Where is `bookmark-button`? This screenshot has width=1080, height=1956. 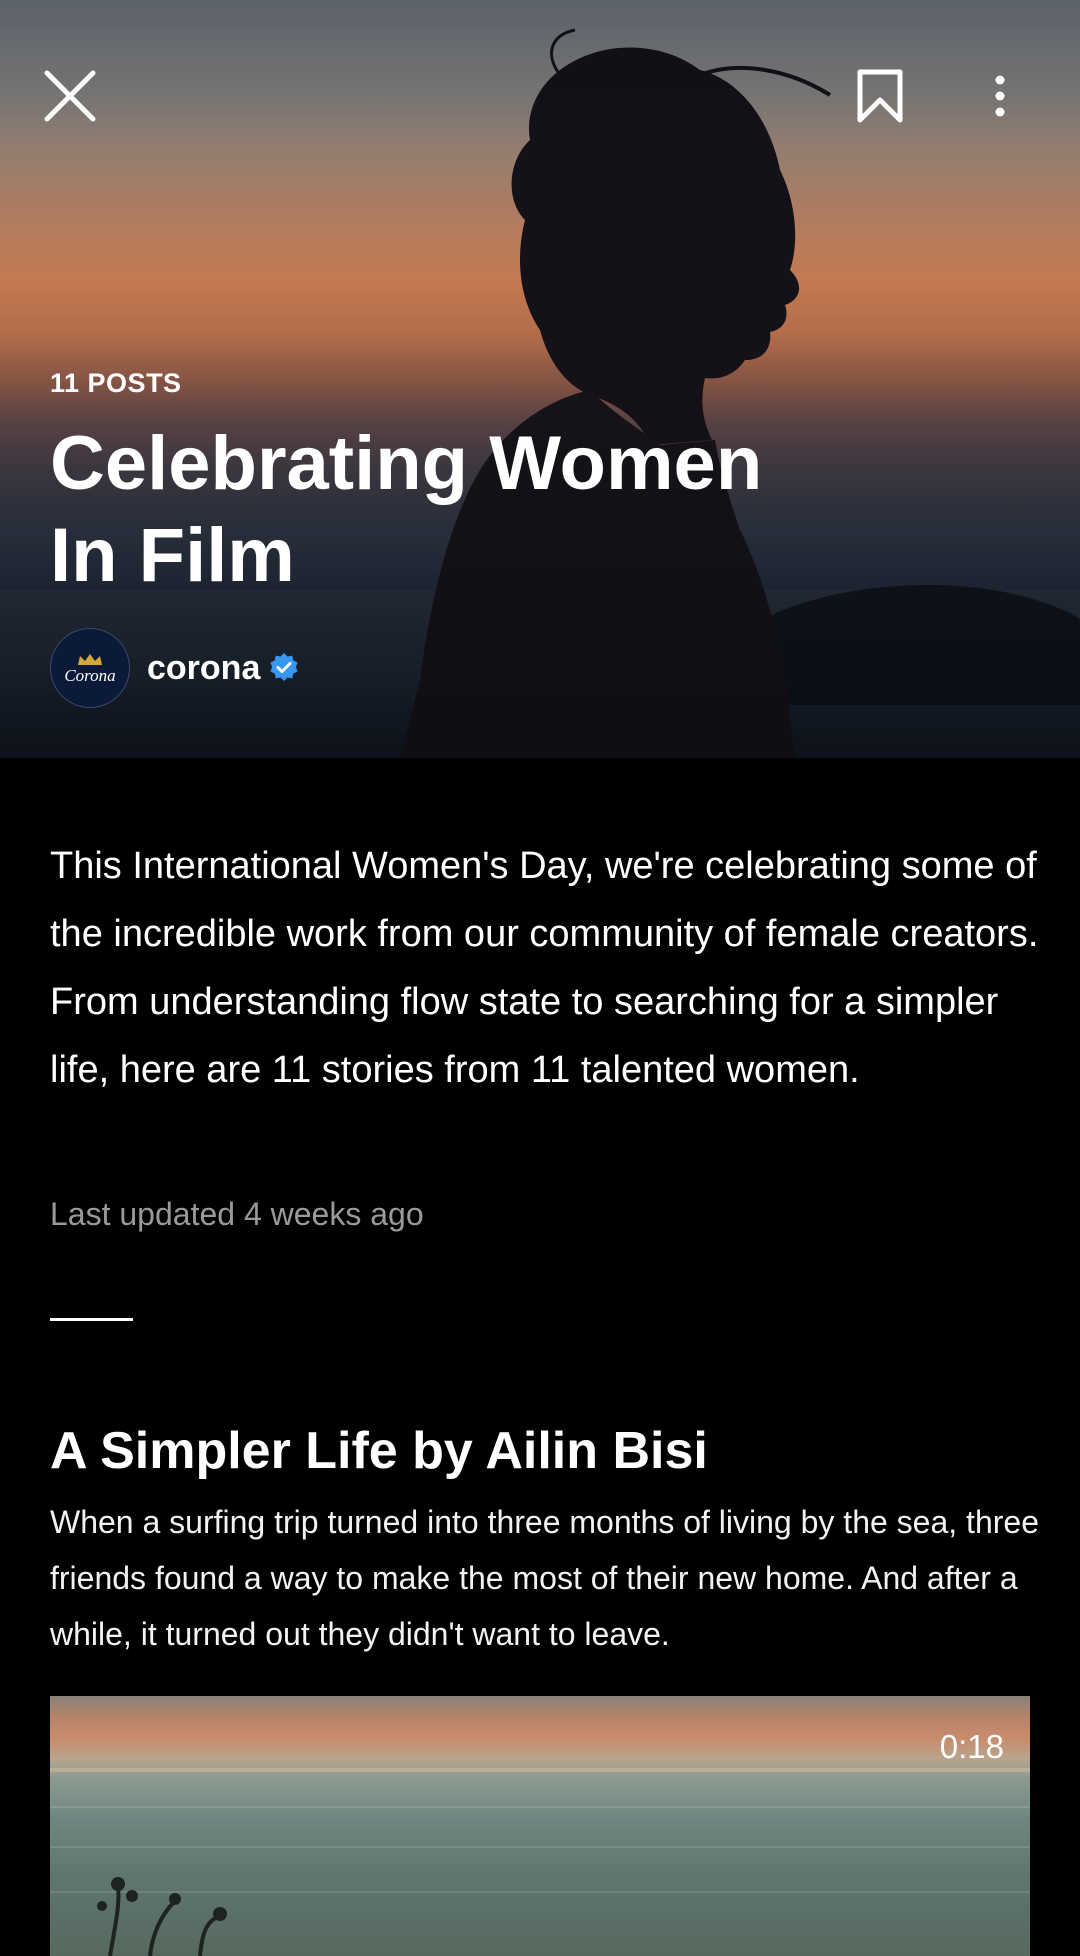 bookmark-button is located at coordinates (880, 96).